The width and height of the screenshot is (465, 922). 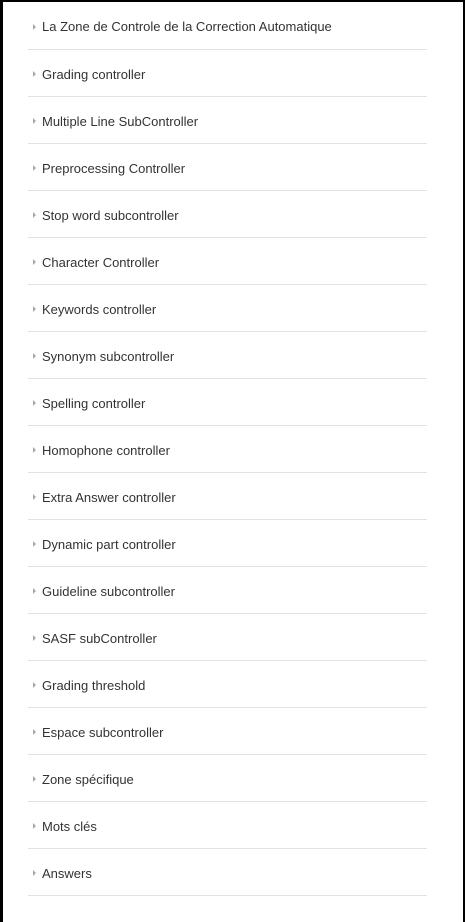 What do you see at coordinates (227, 778) in the screenshot?
I see `section-item-zone-specifique: Zone spécifique` at bounding box center [227, 778].